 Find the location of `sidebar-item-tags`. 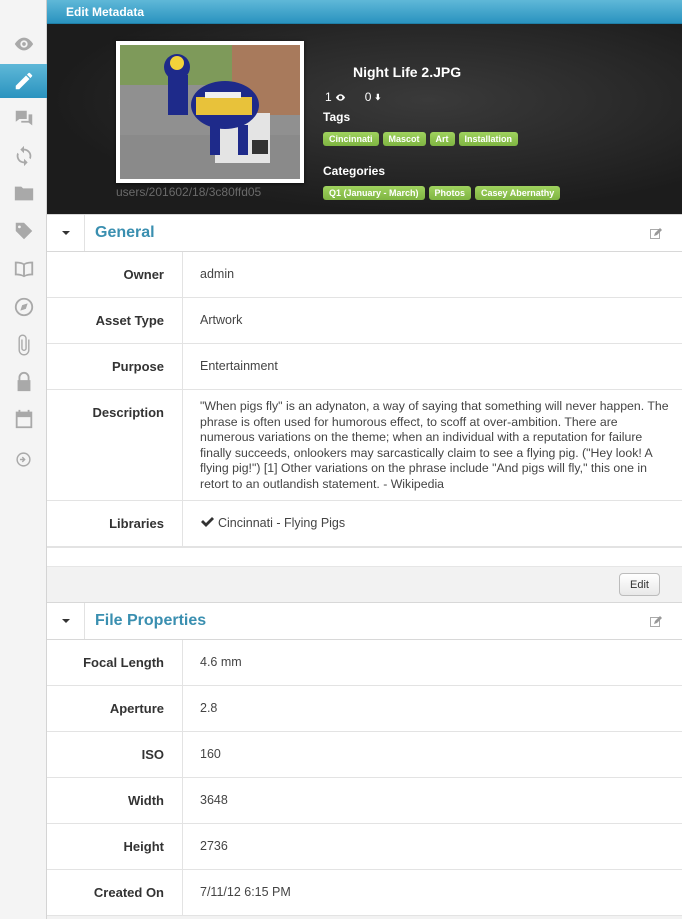

sidebar-item-tags is located at coordinates (23, 231).